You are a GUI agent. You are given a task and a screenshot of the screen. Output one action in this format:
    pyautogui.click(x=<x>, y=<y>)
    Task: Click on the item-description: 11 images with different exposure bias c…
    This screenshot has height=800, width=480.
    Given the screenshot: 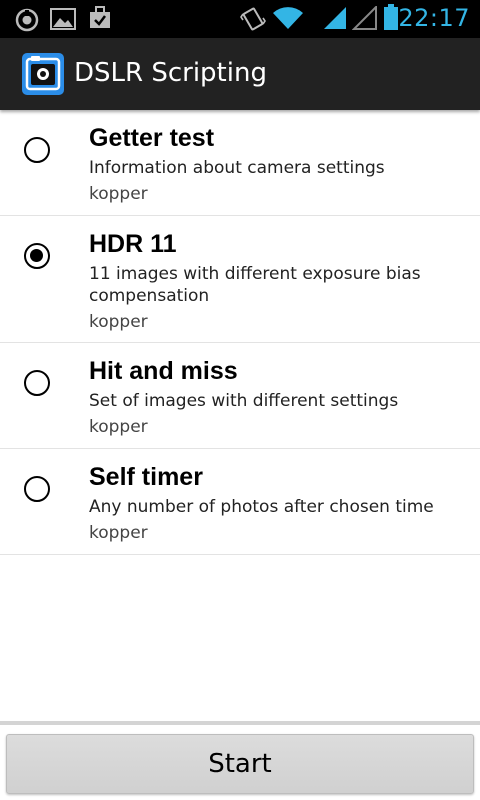 What is the action you would take?
    pyautogui.click(x=255, y=285)
    